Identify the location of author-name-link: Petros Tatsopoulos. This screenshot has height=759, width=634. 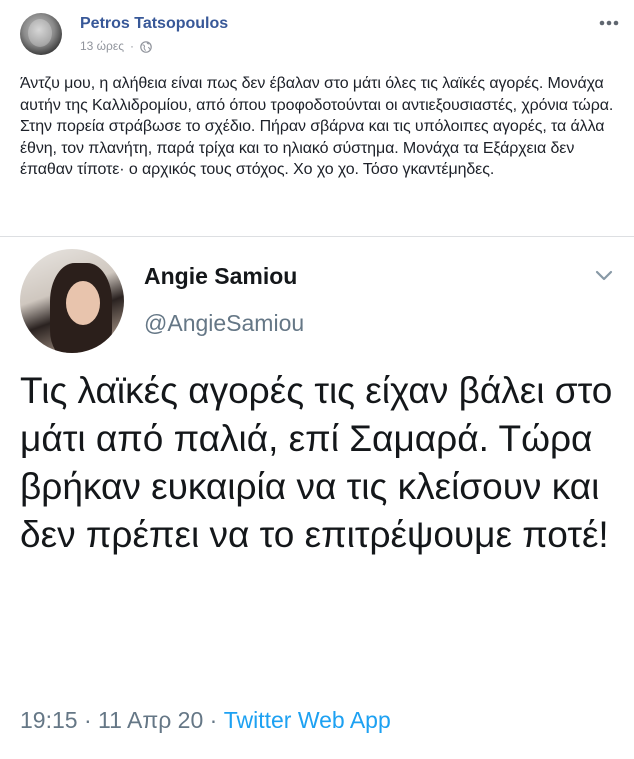
(154, 24).